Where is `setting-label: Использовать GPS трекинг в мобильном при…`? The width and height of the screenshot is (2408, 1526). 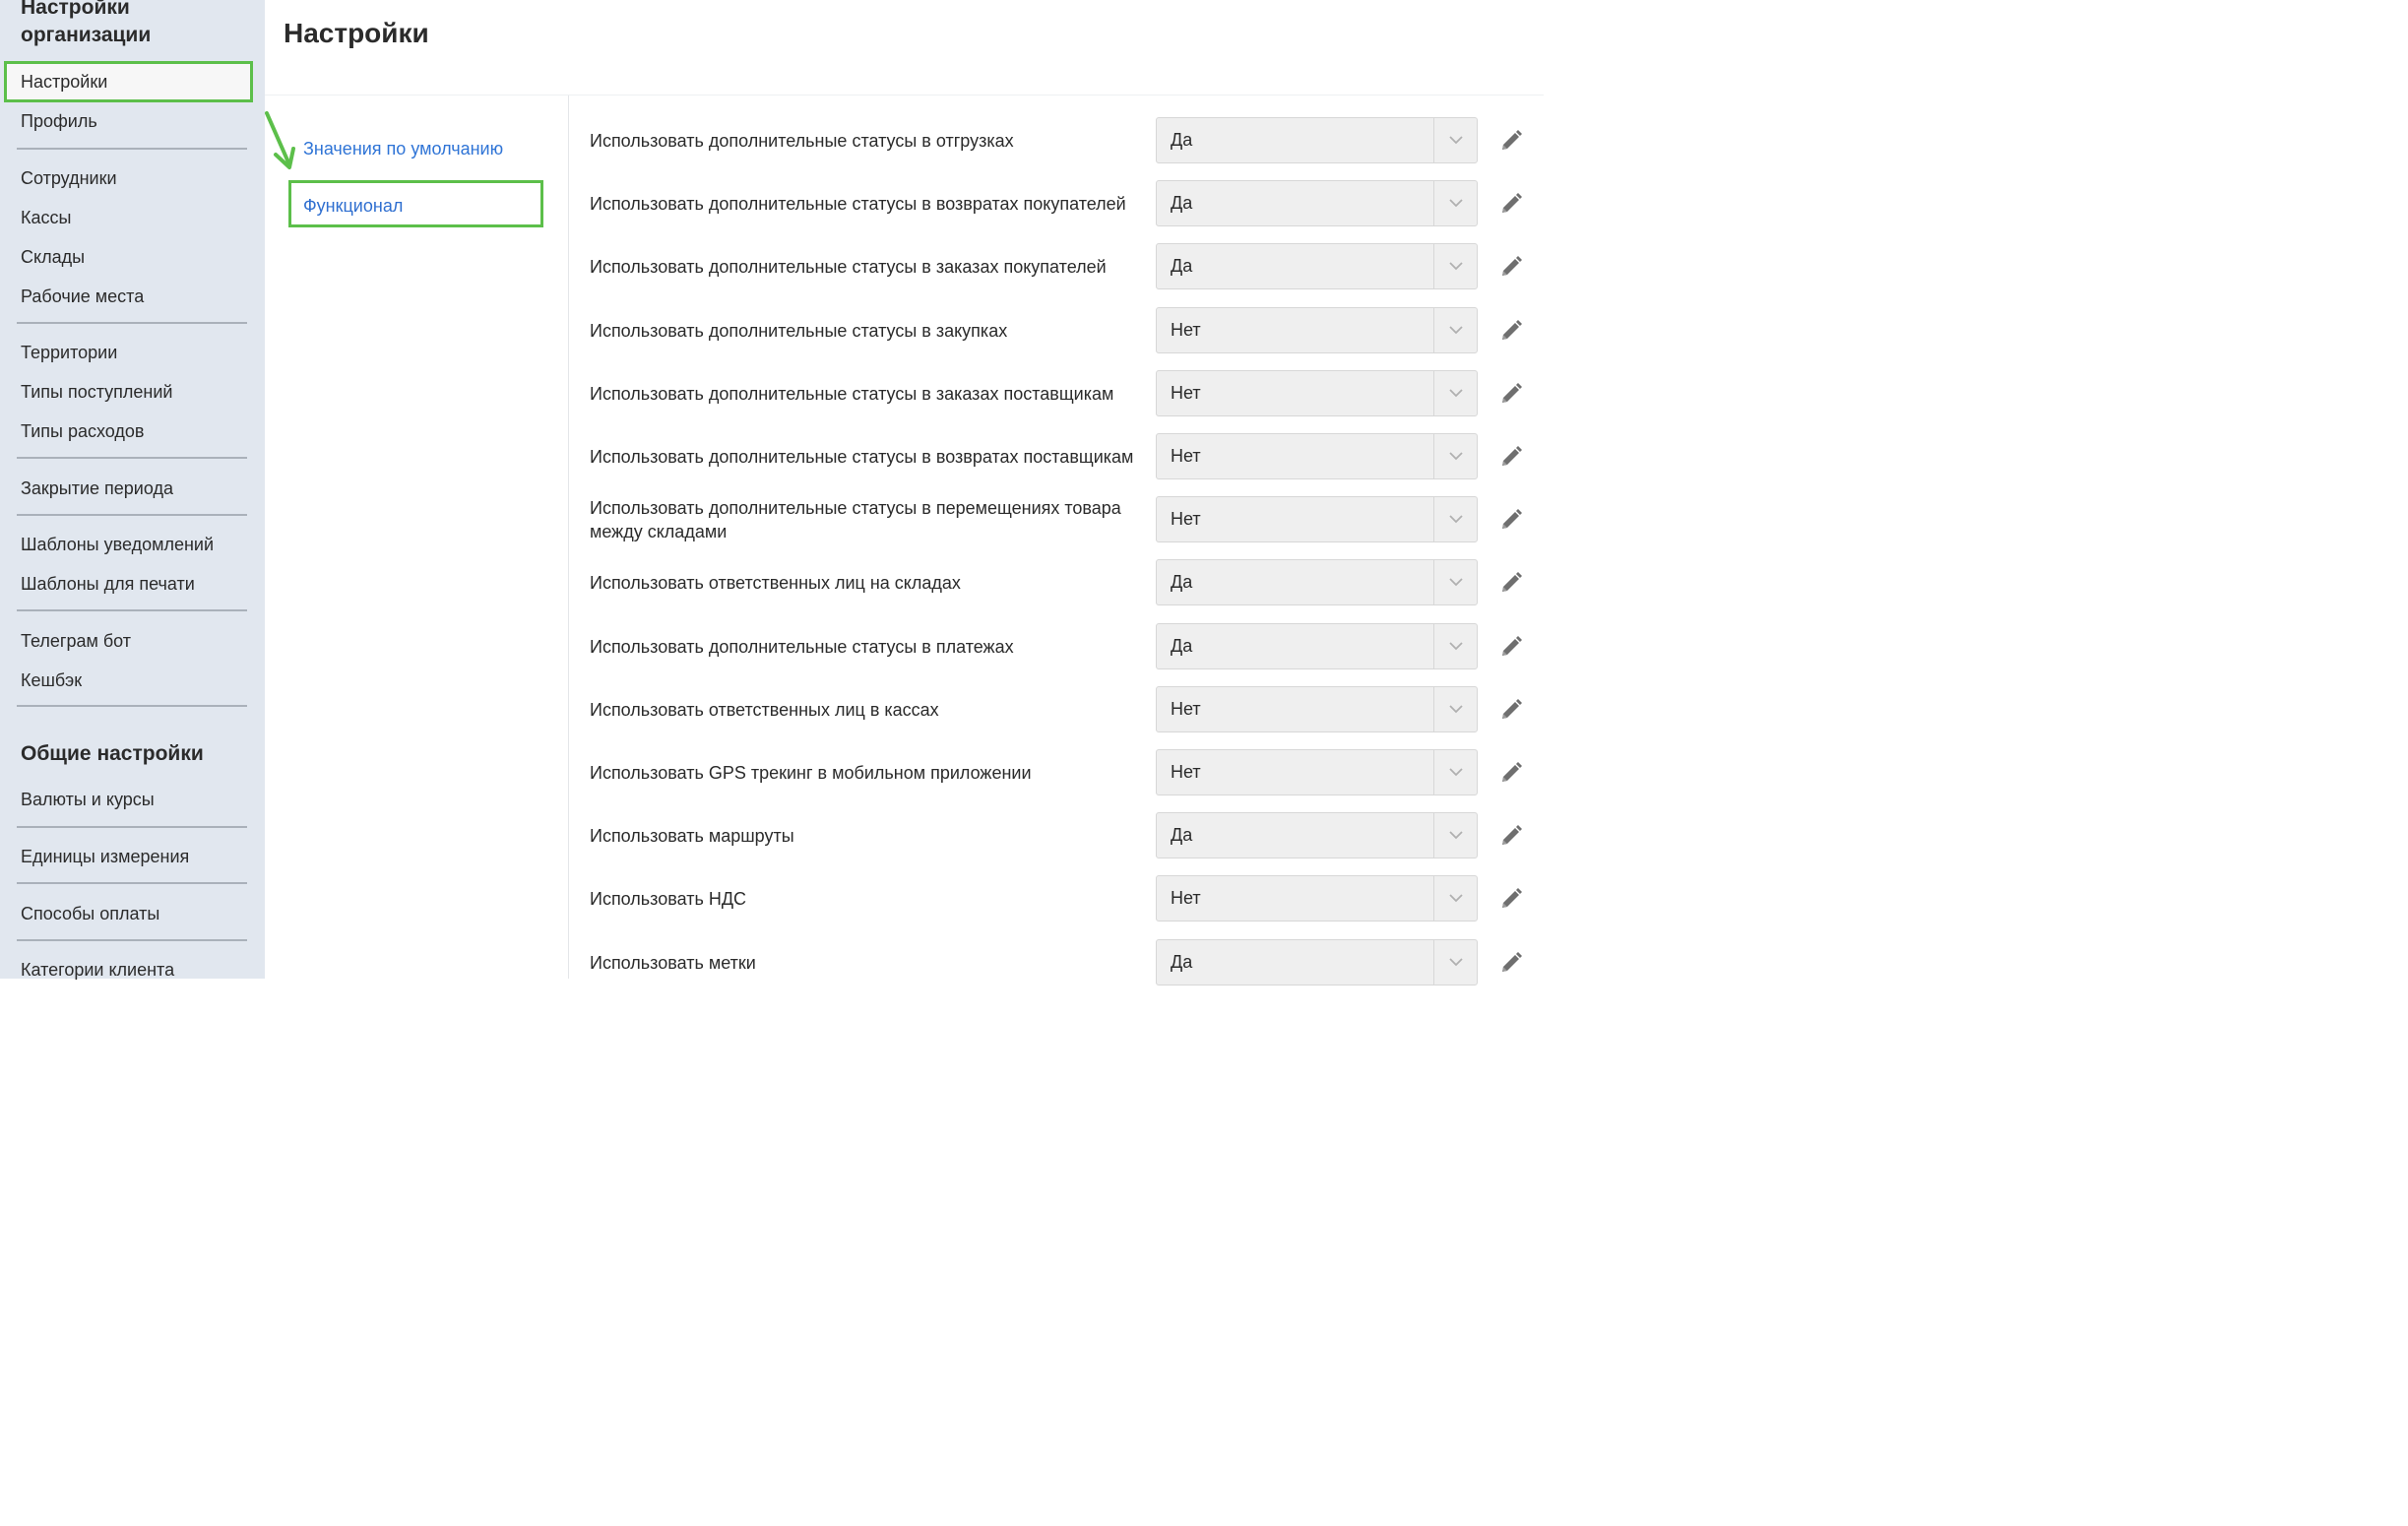
setting-label: Использовать GPS трекинг в мобильном при… is located at coordinates (811, 773).